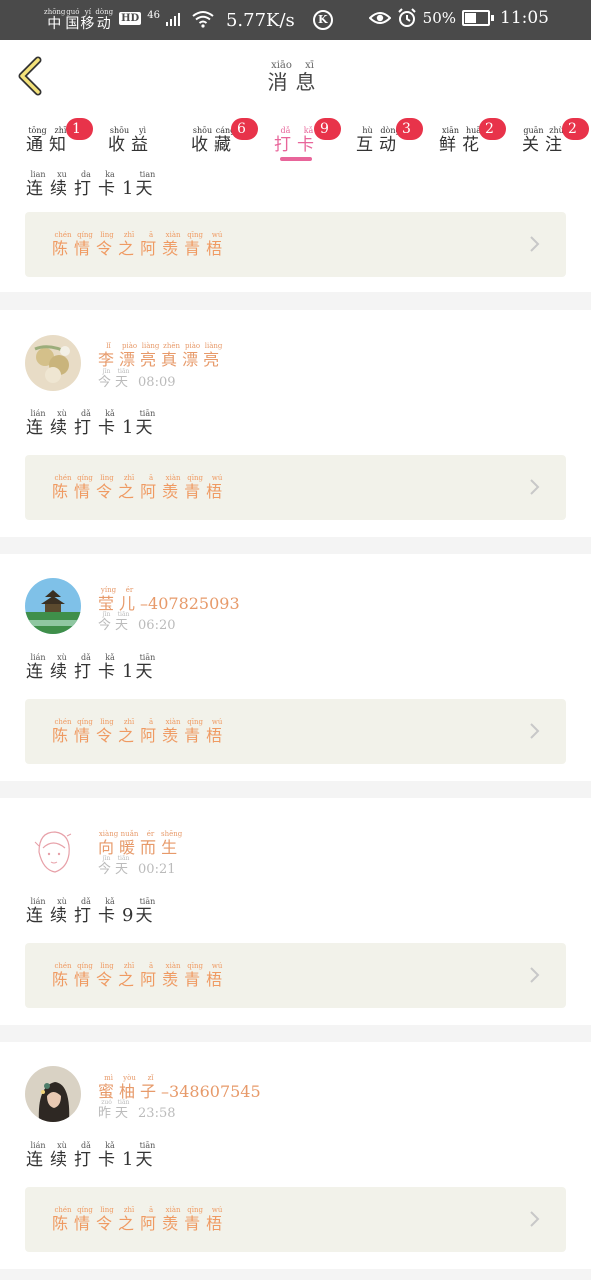  Describe the element at coordinates (55, 20) in the screenshot. I see `ruby-char: 中zhōng` at that location.